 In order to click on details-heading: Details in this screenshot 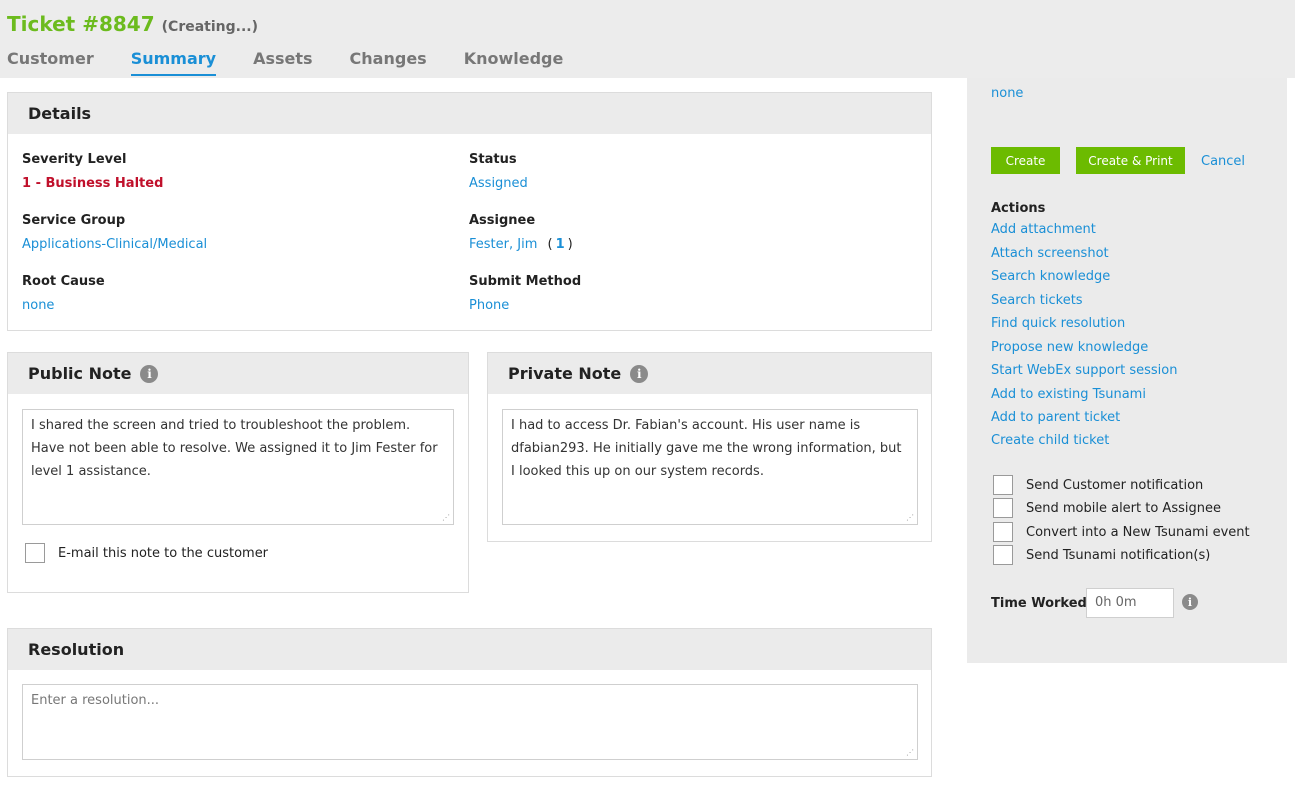, I will do `click(469, 113)`.